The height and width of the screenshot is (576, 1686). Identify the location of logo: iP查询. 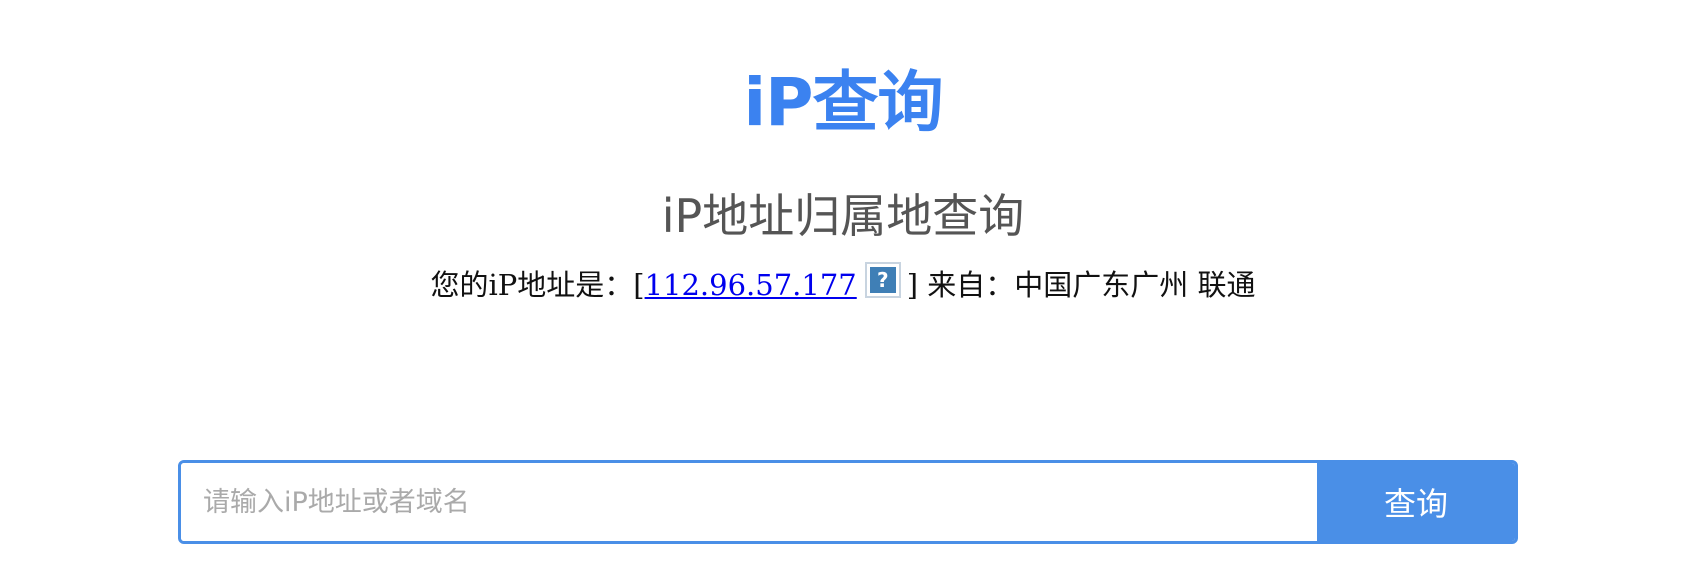
(843, 103).